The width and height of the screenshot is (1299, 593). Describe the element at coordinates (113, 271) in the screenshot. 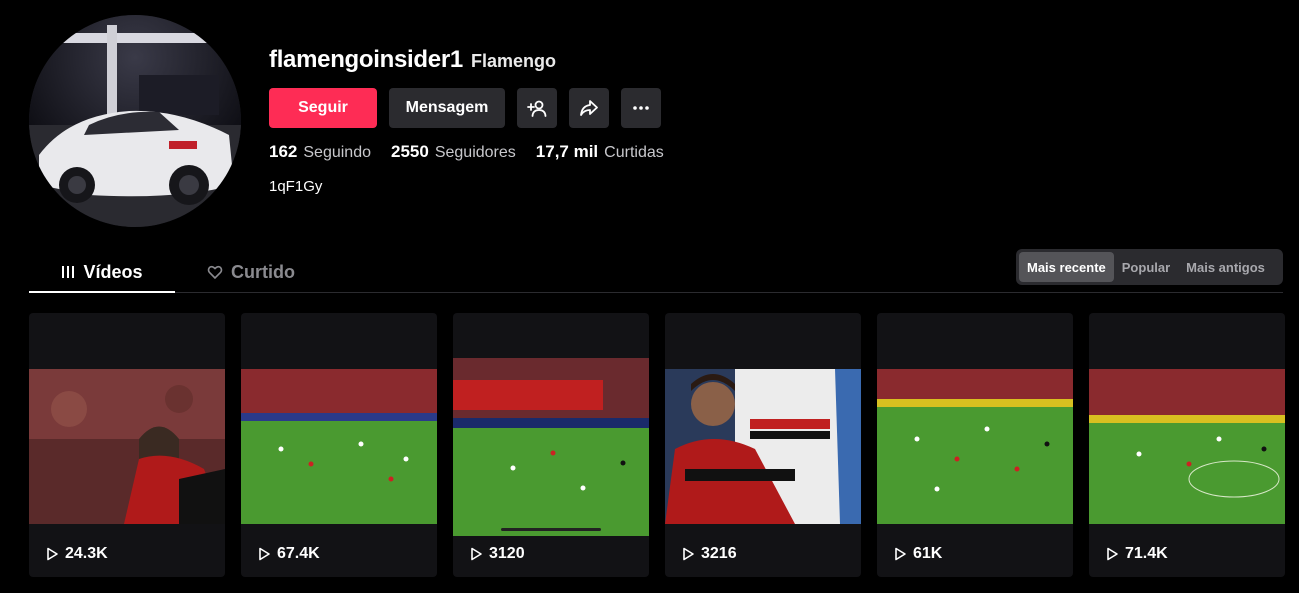

I see `tab-videos-label: Vídeos` at that location.